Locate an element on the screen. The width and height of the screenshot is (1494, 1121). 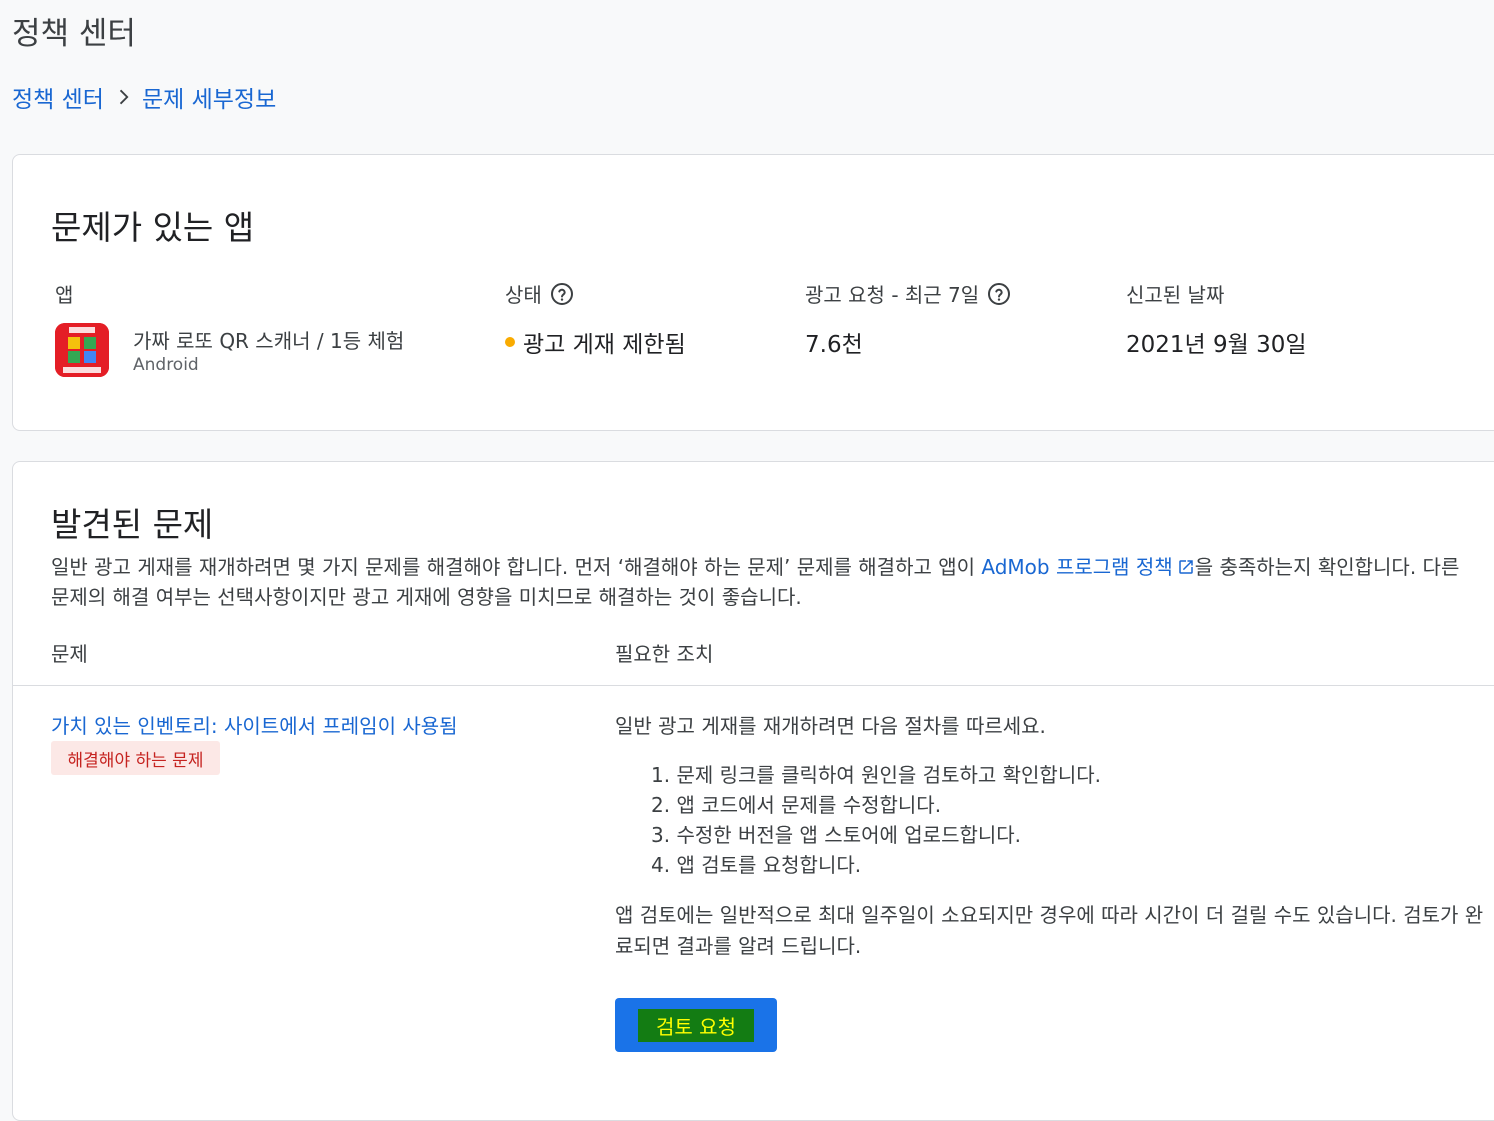
reported-date-column-label: 신고된 날짜 is located at coordinates (1175, 295).